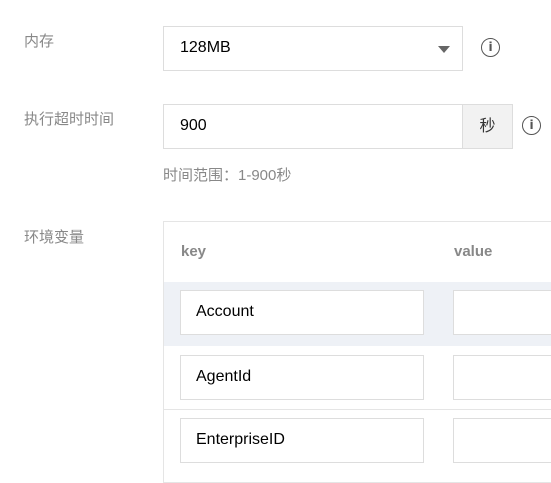 The image size is (551, 483). Describe the element at coordinates (487, 126) in the screenshot. I see `timeout-unit: 秒` at that location.